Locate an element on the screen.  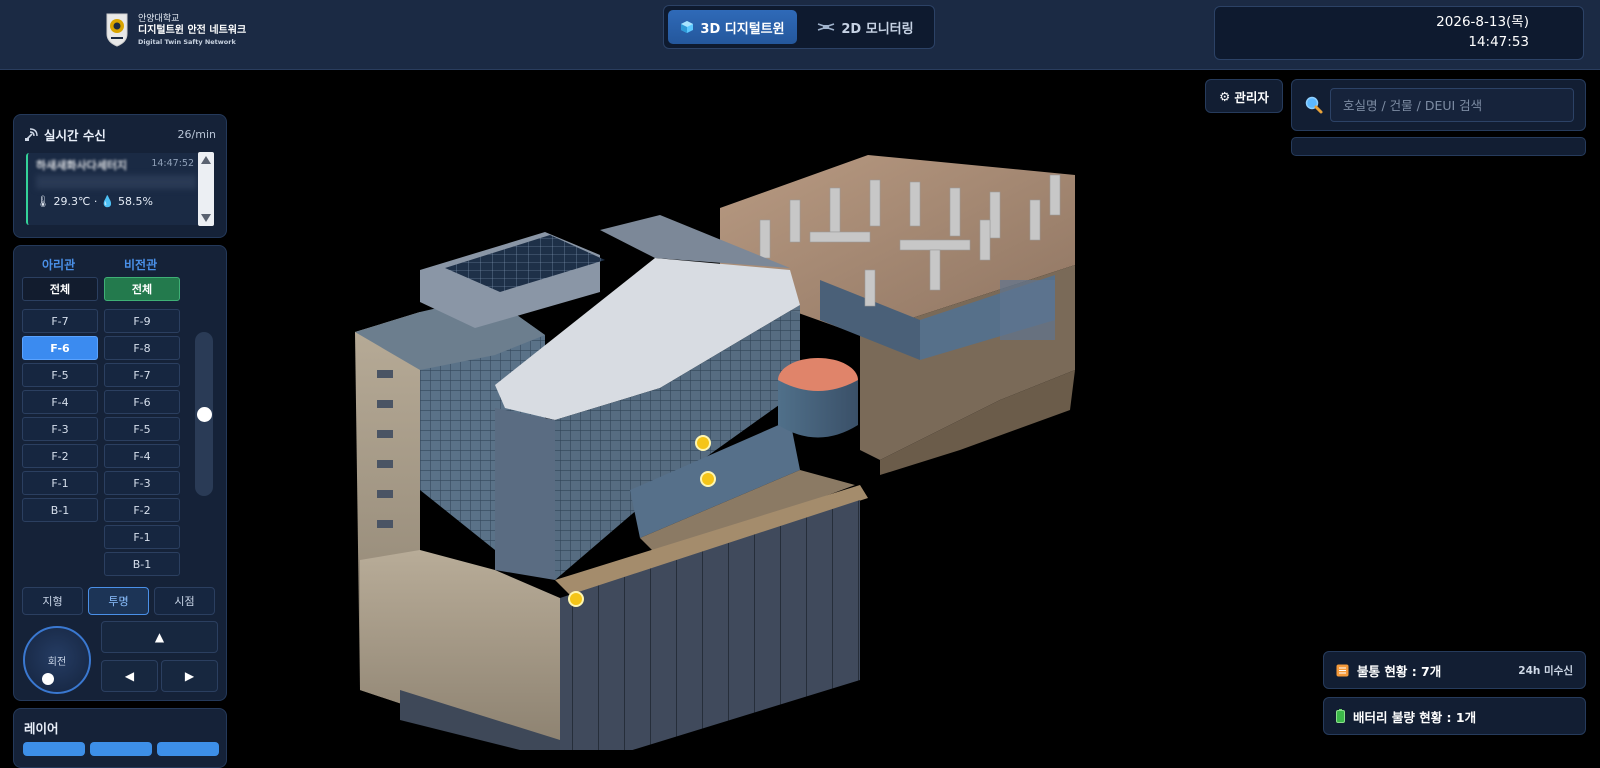
joystick-knob is located at coordinates (48, 679).